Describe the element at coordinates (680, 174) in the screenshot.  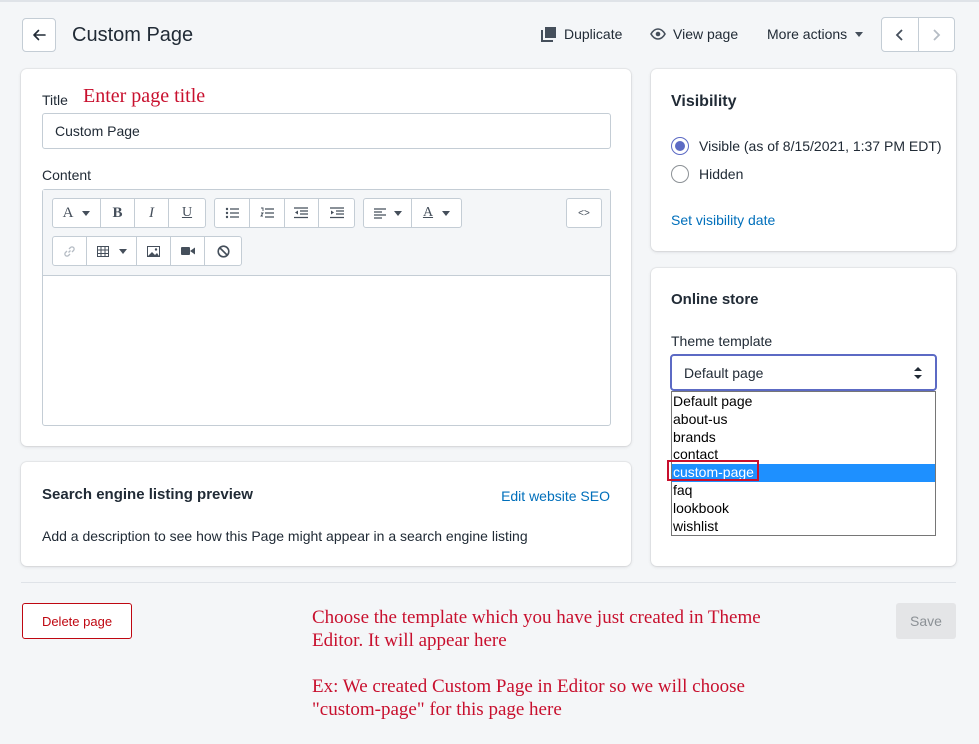
I see `radio-unselected` at that location.